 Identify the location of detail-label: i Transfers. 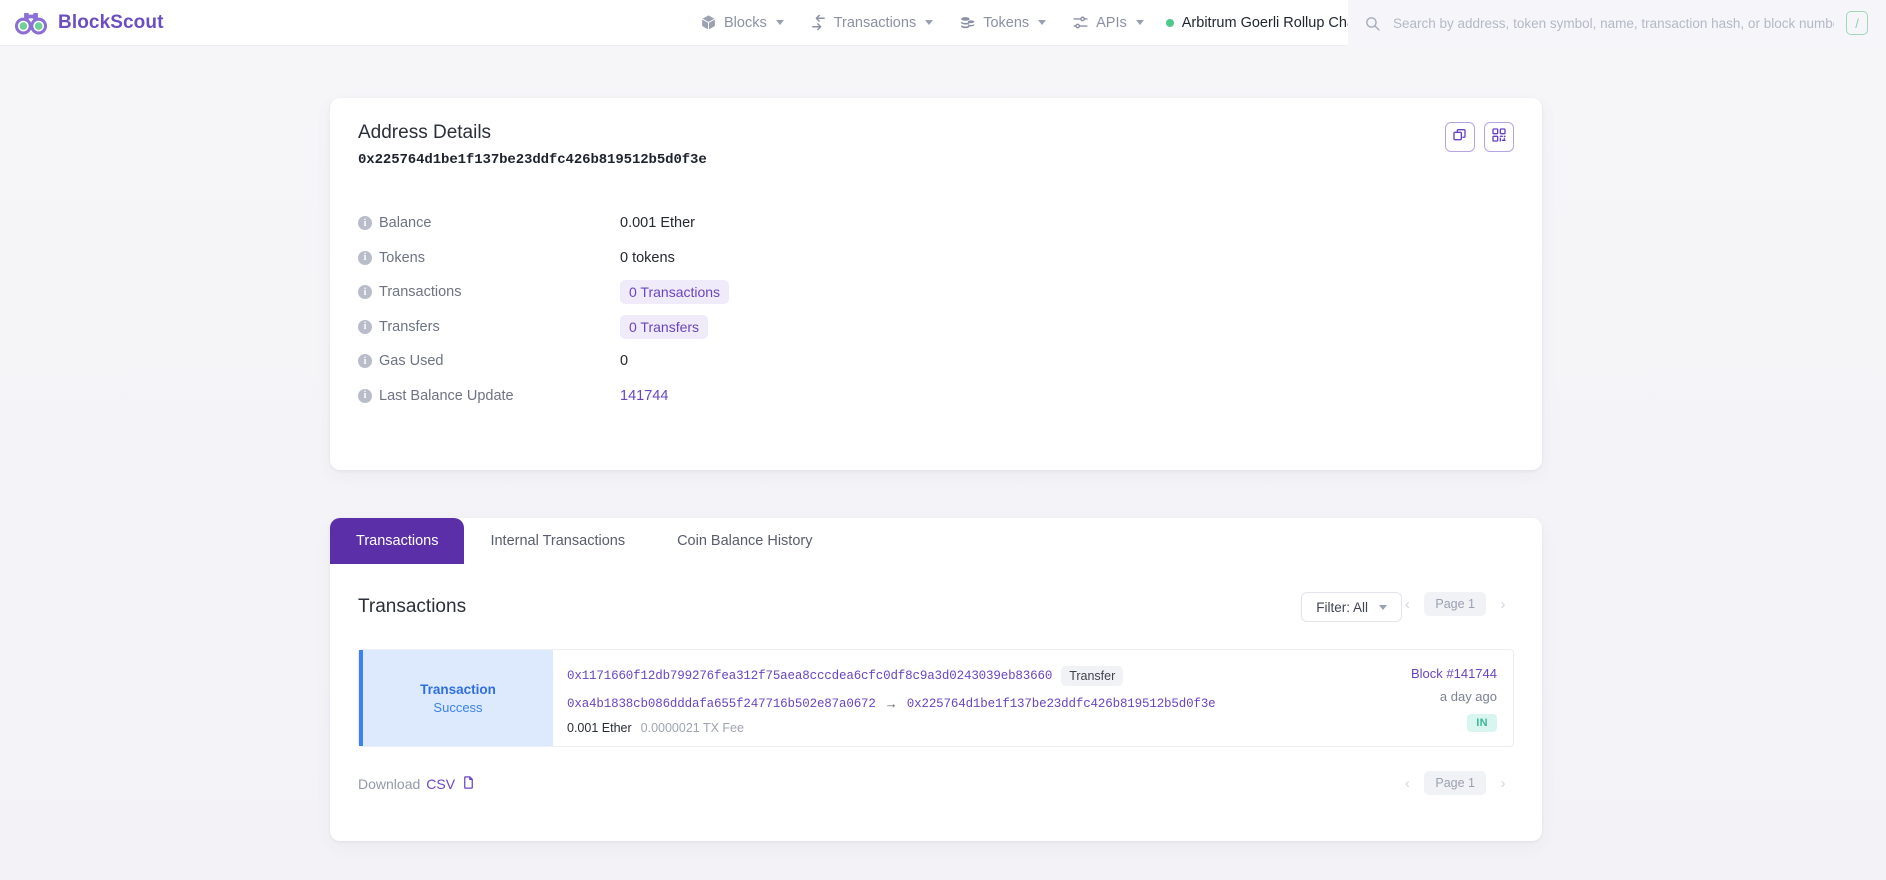
(489, 327).